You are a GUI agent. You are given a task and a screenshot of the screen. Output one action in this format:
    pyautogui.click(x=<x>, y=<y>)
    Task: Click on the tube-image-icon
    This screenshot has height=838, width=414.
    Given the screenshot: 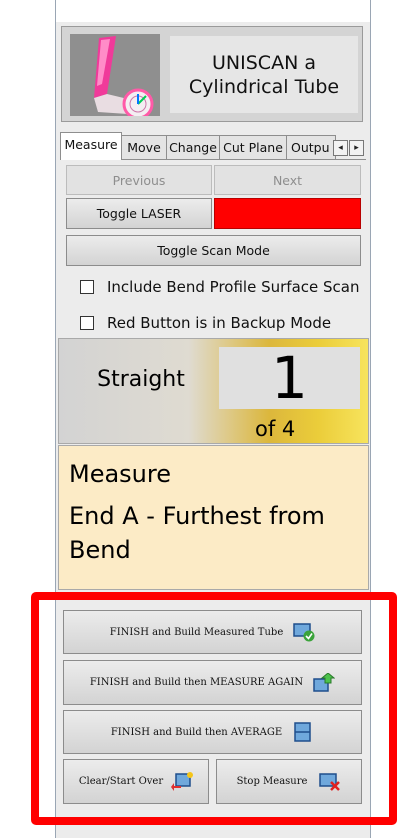 What is the action you would take?
    pyautogui.click(x=124, y=78)
    